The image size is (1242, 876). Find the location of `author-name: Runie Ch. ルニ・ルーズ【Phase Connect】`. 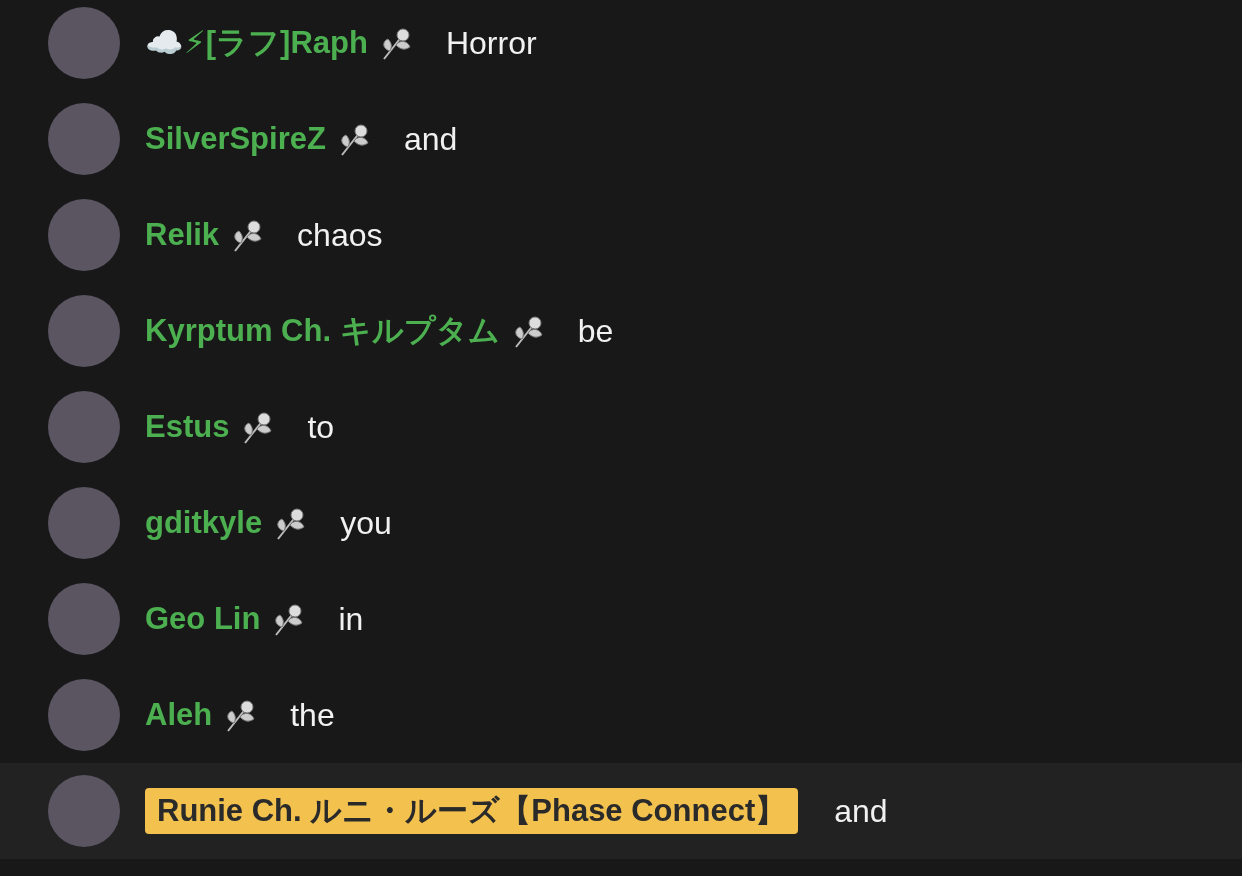

author-name: Runie Ch. ルニ・ルーズ【Phase Connect】 is located at coordinates (472, 811).